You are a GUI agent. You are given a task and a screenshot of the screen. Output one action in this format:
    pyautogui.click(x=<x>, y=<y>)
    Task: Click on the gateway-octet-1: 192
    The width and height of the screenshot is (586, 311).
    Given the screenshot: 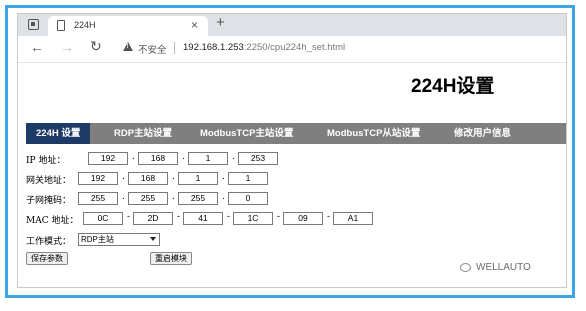 What is the action you would take?
    pyautogui.click(x=98, y=178)
    